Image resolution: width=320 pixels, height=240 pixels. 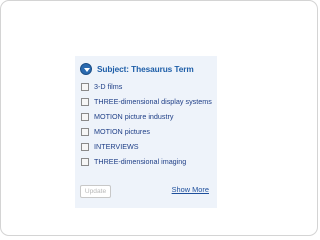 What do you see at coordinates (154, 101) in the screenshot?
I see `term-label: THREE-dimensional display systems` at bounding box center [154, 101].